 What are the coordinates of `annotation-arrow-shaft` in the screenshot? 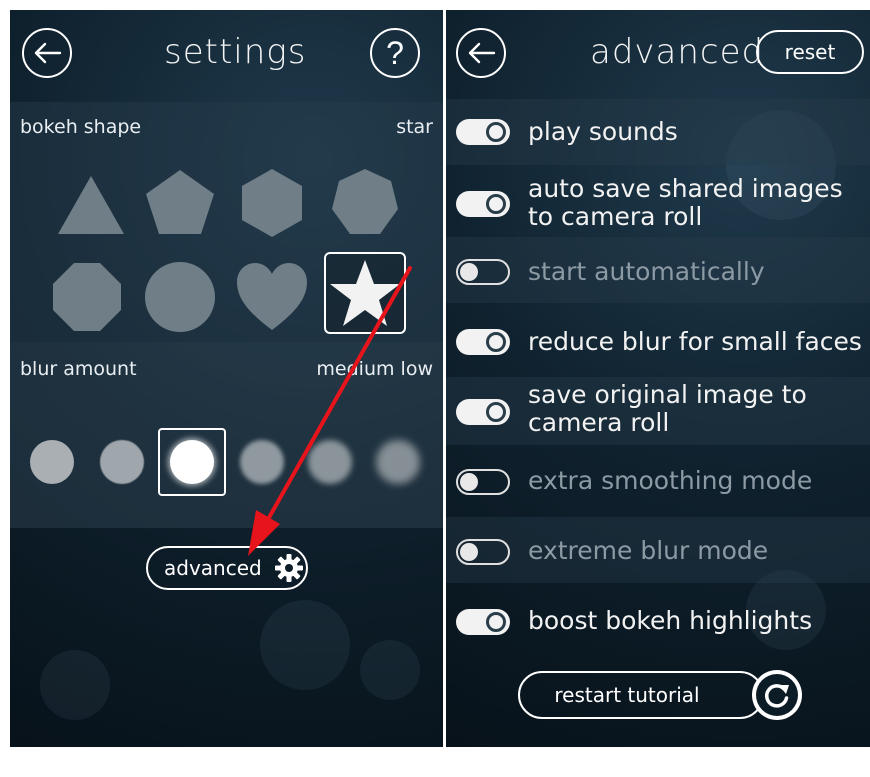 It's located at (336, 399).